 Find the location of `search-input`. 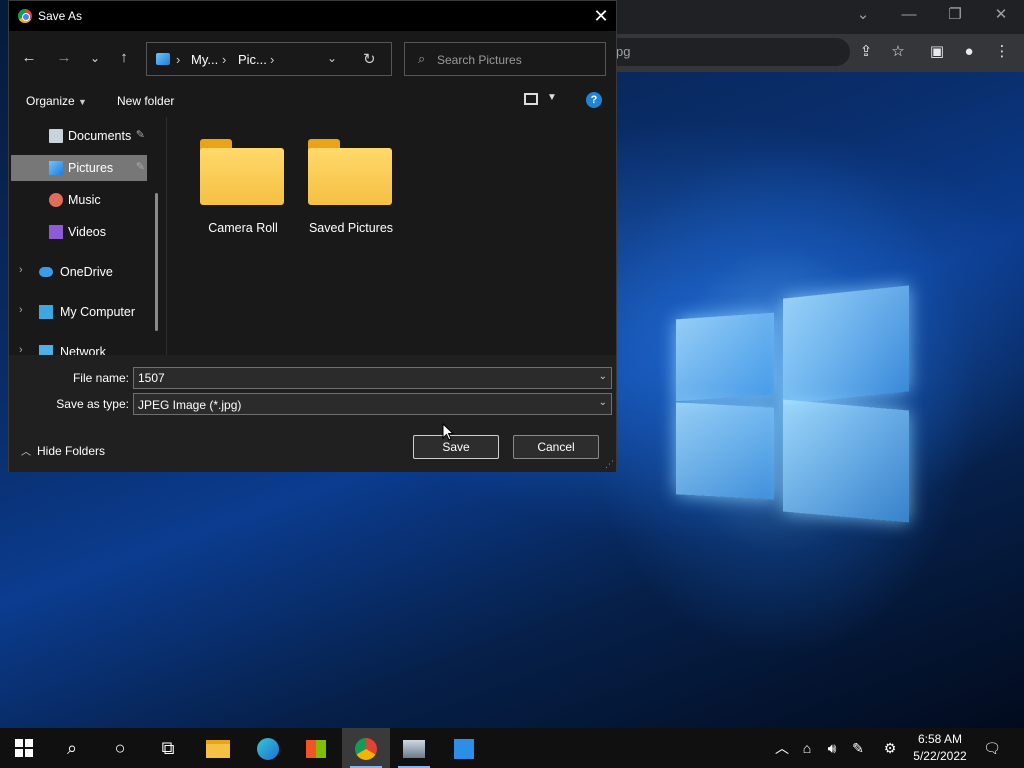

search-input is located at coordinates (517, 60).